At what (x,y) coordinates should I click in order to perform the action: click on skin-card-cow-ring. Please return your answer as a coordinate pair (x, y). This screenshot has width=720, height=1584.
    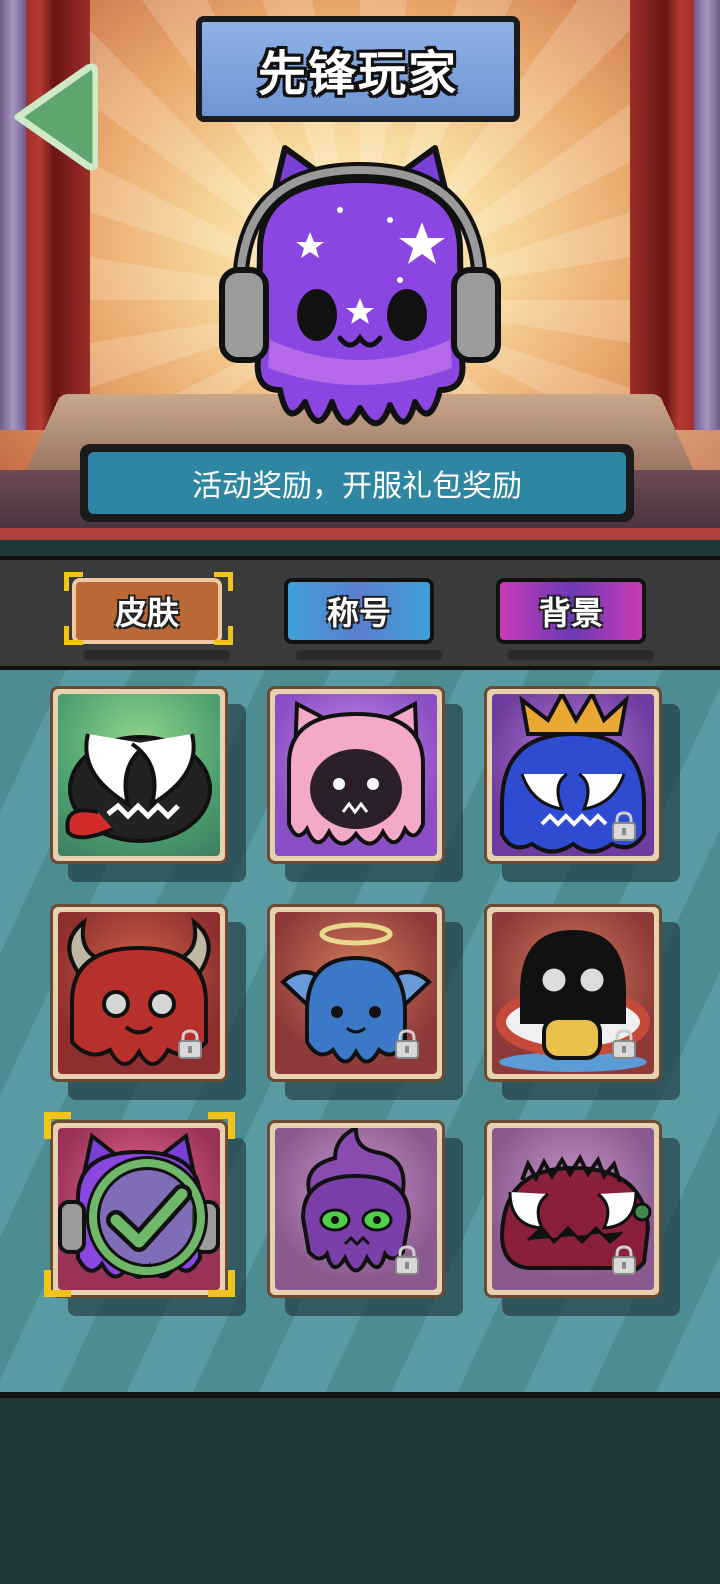
    Looking at the image, I should click on (582, 1002).